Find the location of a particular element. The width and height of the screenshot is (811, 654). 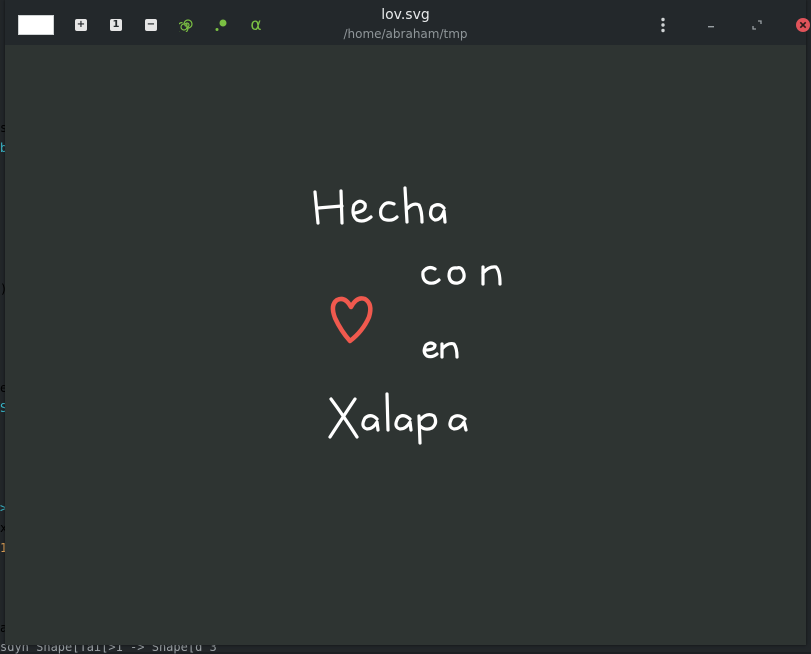

restore-button is located at coordinates (757, 25).